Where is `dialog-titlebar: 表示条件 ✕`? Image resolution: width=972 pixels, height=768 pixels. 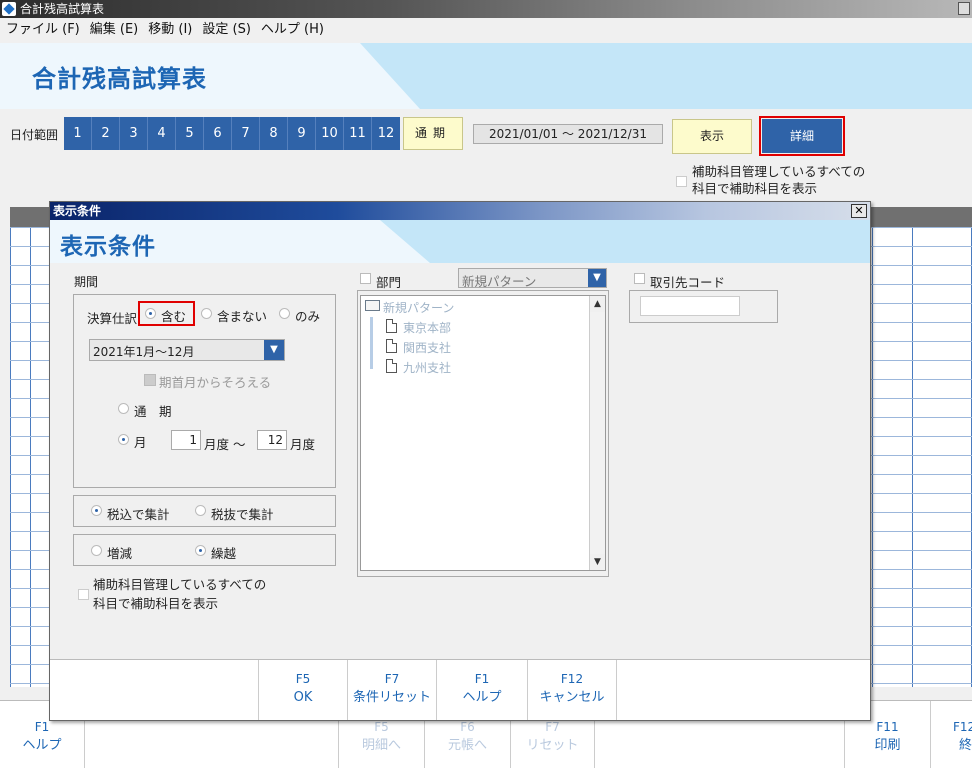 dialog-titlebar: 表示条件 ✕ is located at coordinates (460, 211).